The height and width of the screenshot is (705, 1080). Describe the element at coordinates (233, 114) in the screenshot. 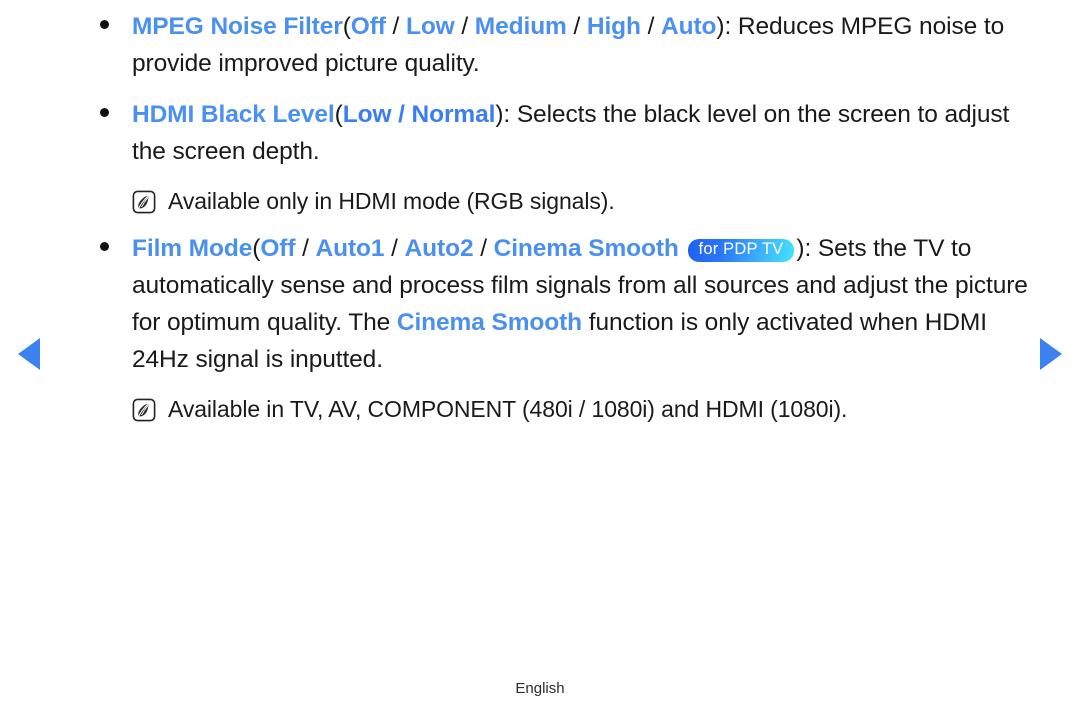

I see `hdmi-black-level-title: HDMI Black Level` at that location.